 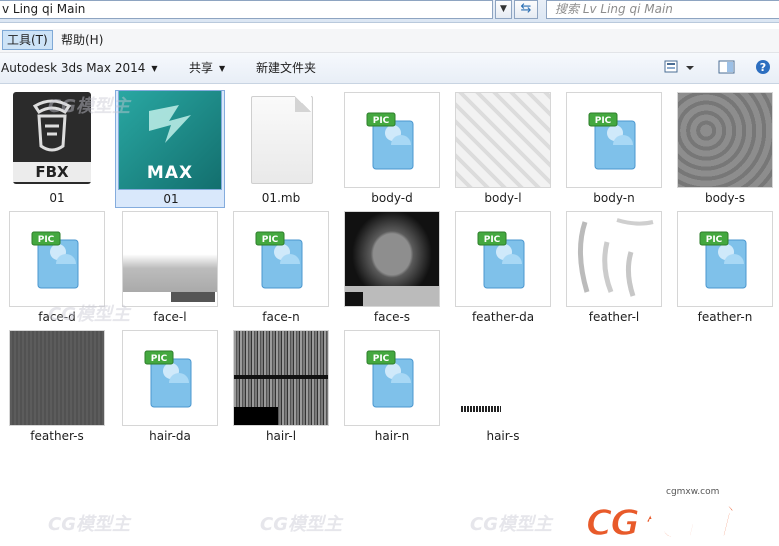 I want to click on preview-pane-button, so click(x=727, y=67).